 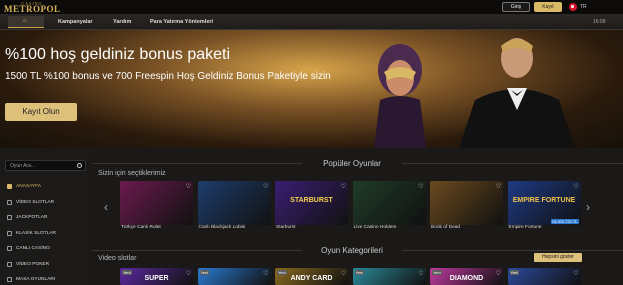 I want to click on game-title: Türkçe Canlı Rulet, so click(x=141, y=227).